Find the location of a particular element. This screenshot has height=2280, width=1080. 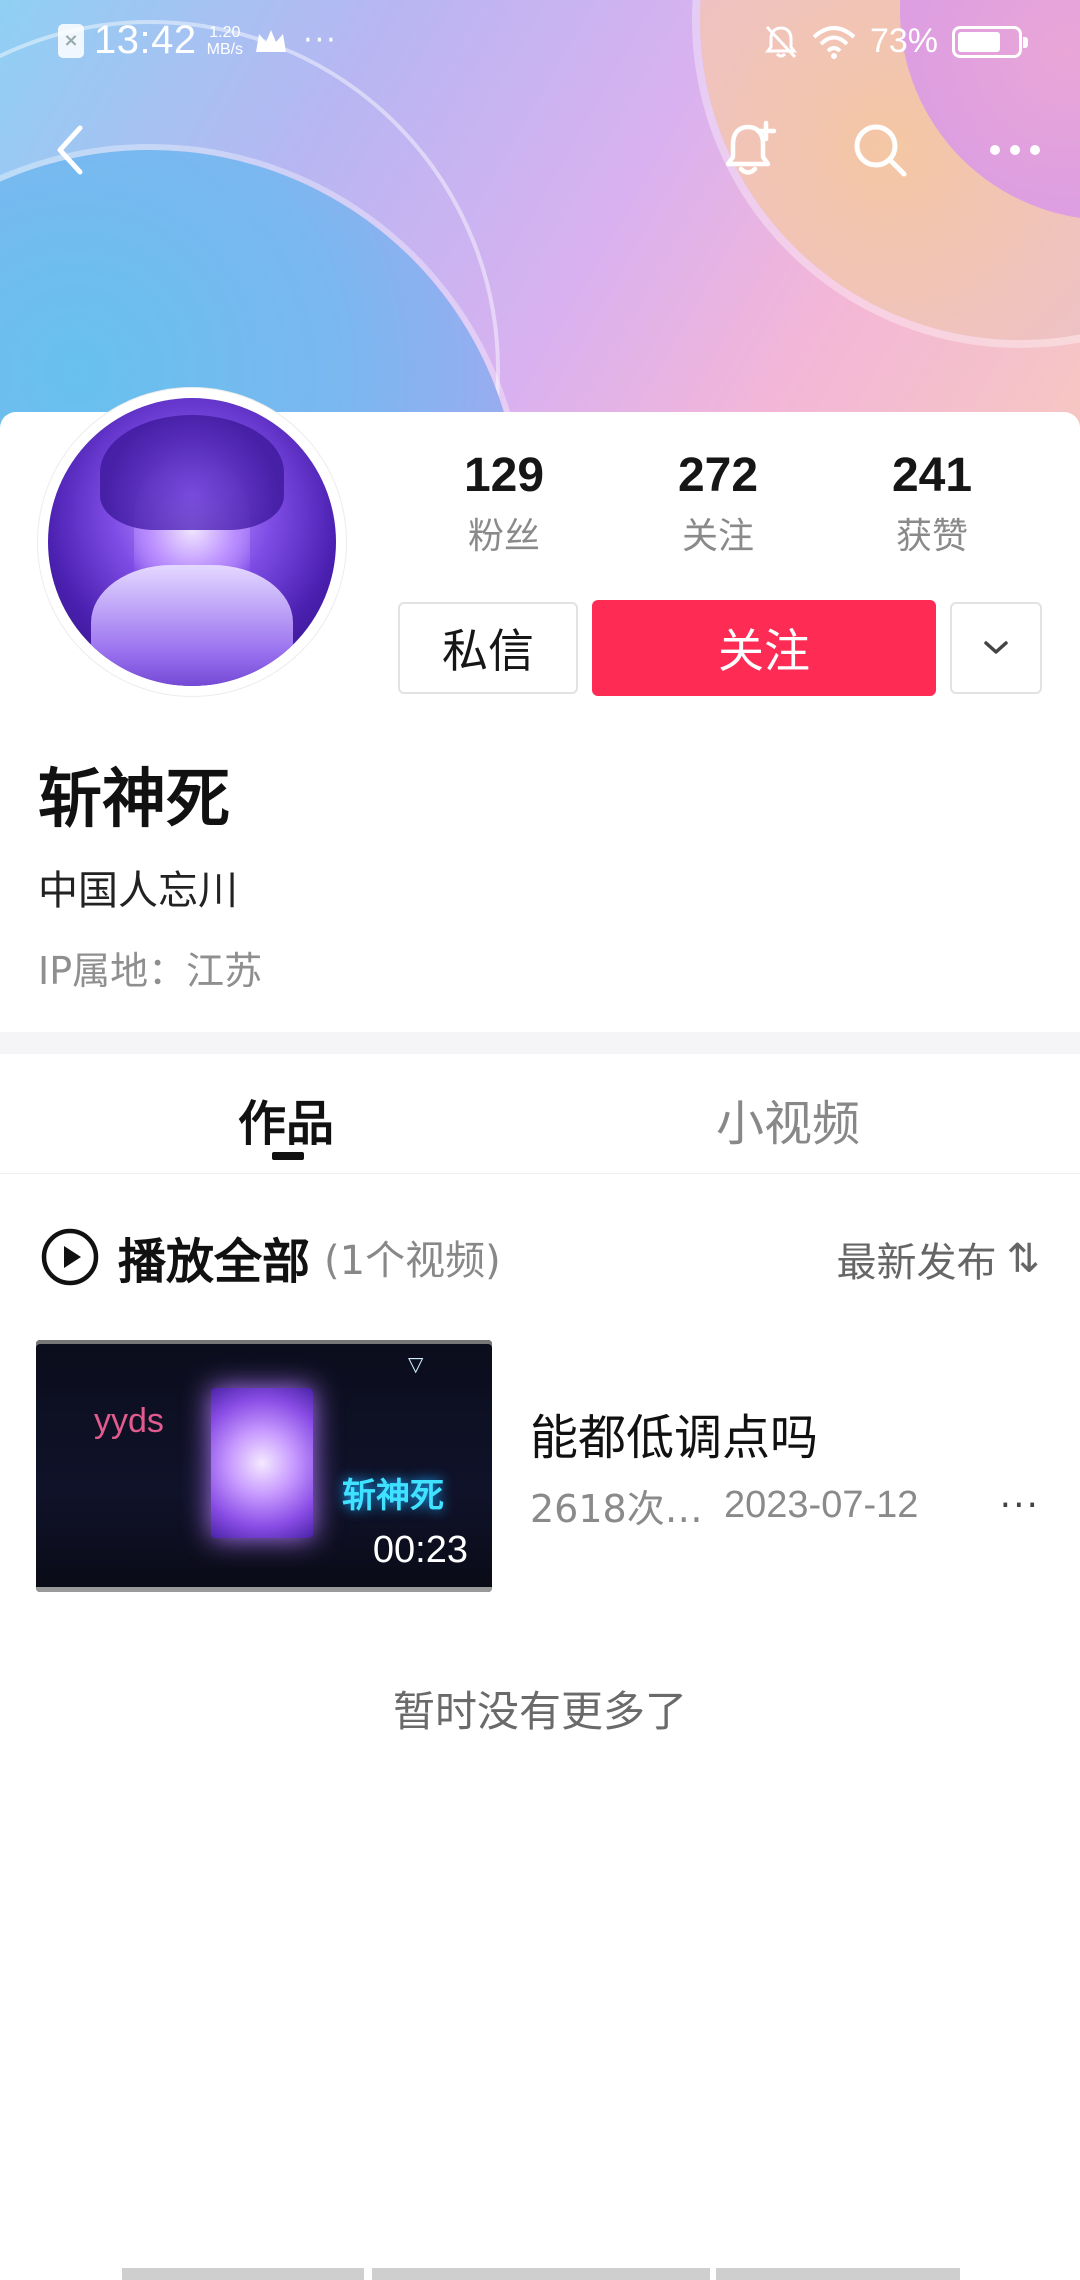

play-circle-icon is located at coordinates (70, 1257).